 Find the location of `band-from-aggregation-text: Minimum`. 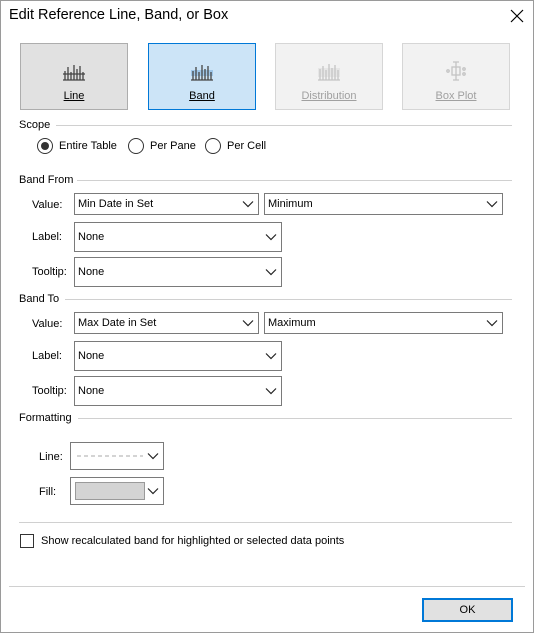

band-from-aggregation-text: Minimum is located at coordinates (290, 204).